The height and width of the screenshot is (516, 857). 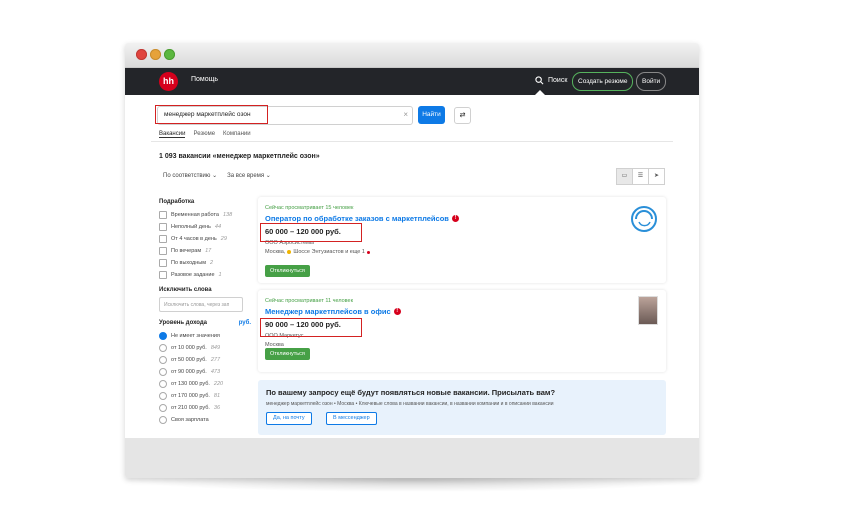 I want to click on filter-count: 17, so click(x=208, y=251).